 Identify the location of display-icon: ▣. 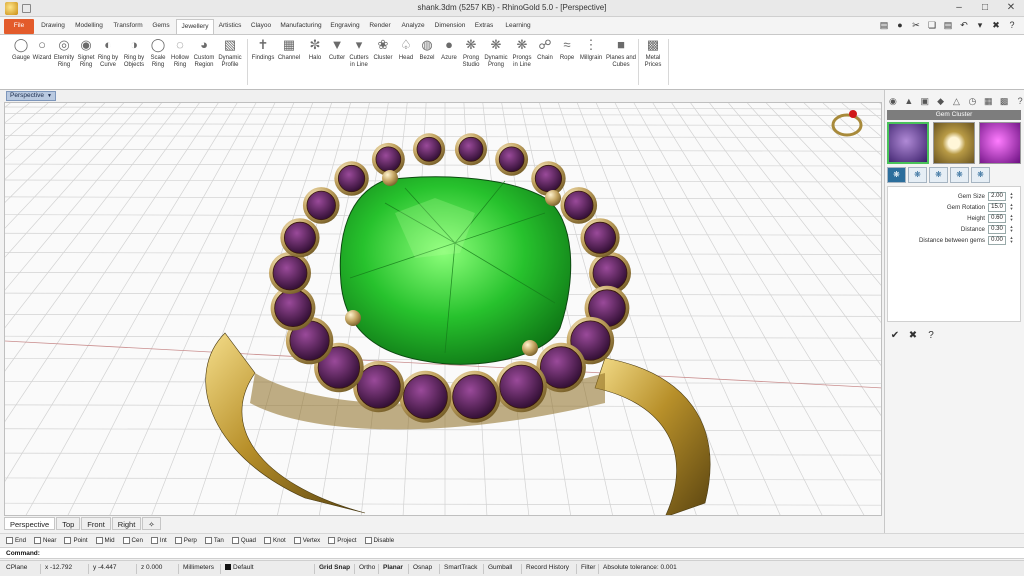
(925, 101).